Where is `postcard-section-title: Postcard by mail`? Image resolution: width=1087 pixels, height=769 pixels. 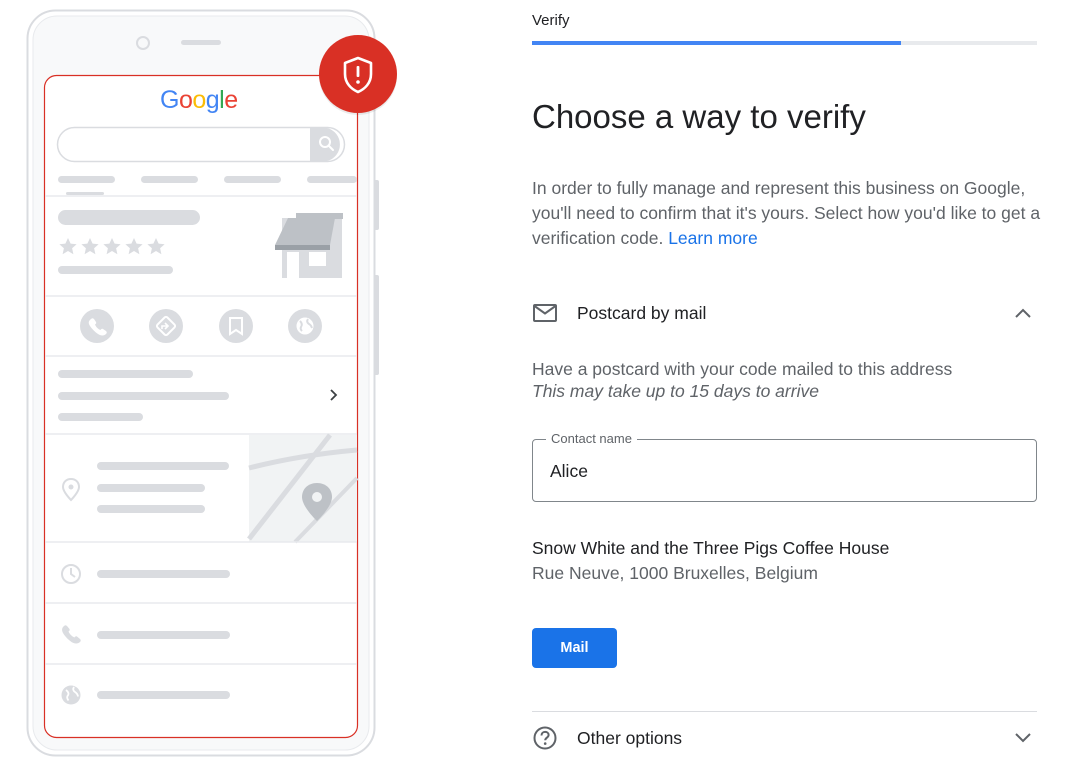
postcard-section-title: Postcard by mail is located at coordinates (642, 312).